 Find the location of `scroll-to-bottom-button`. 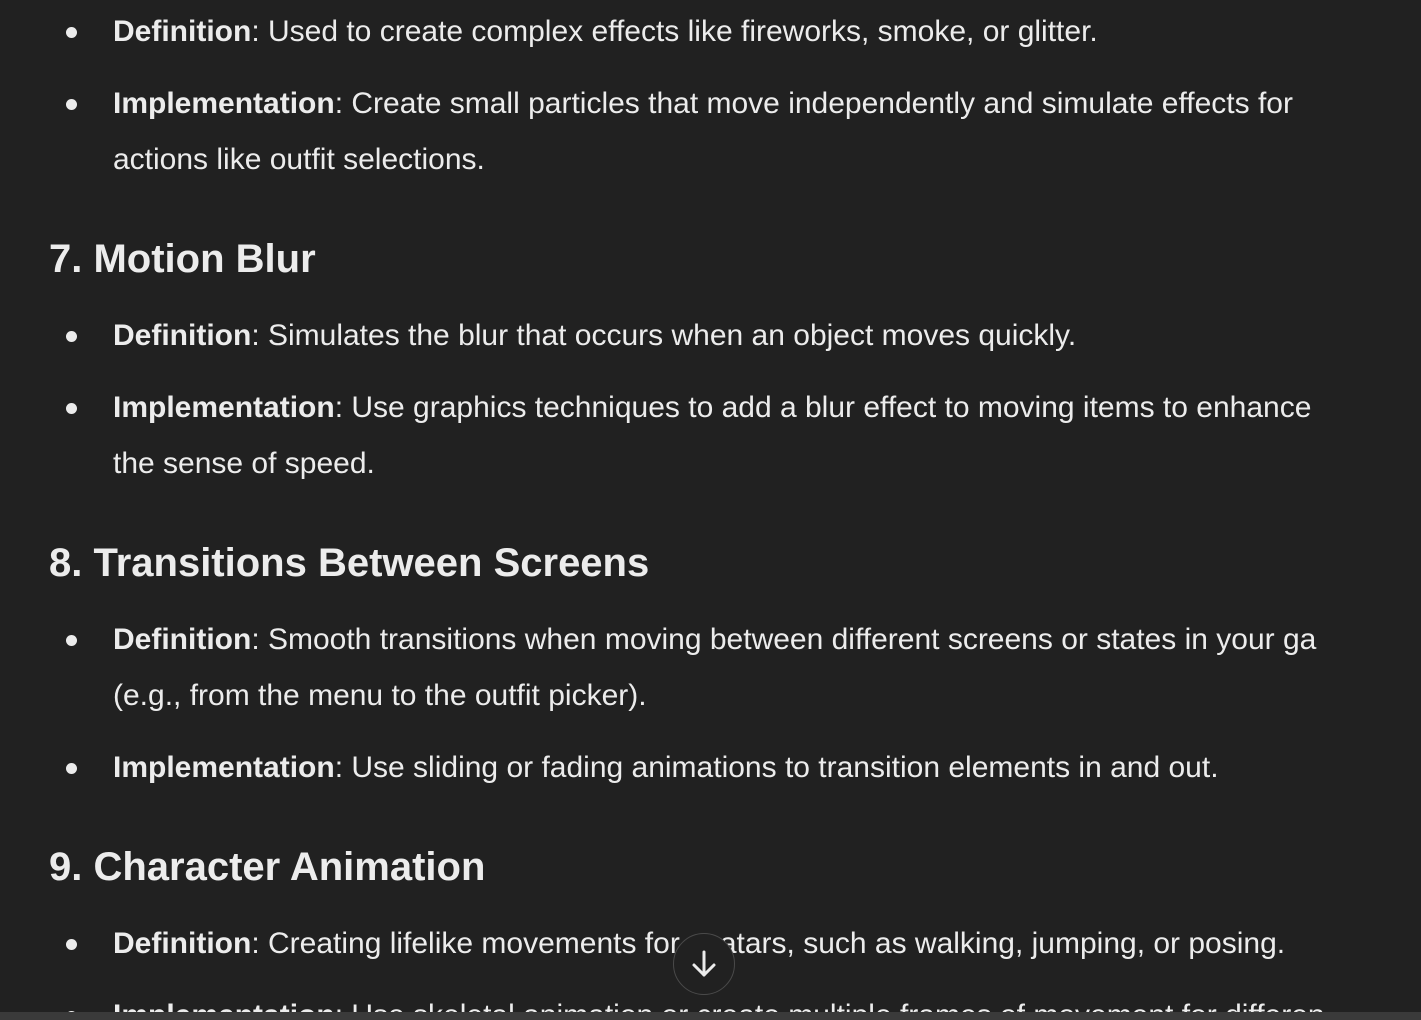

scroll-to-bottom-button is located at coordinates (704, 964).